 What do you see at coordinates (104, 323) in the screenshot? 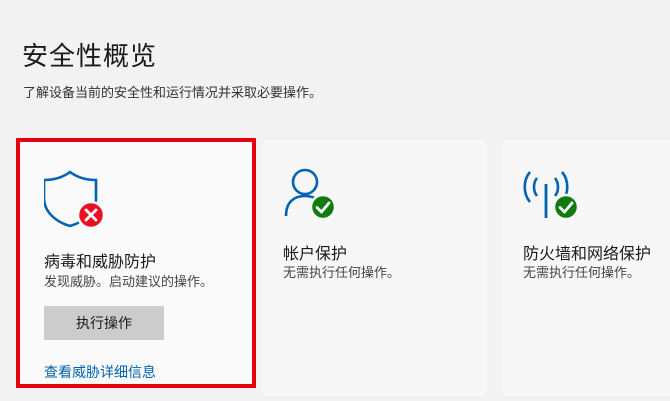
I see `take-action-button: 执行操作` at bounding box center [104, 323].